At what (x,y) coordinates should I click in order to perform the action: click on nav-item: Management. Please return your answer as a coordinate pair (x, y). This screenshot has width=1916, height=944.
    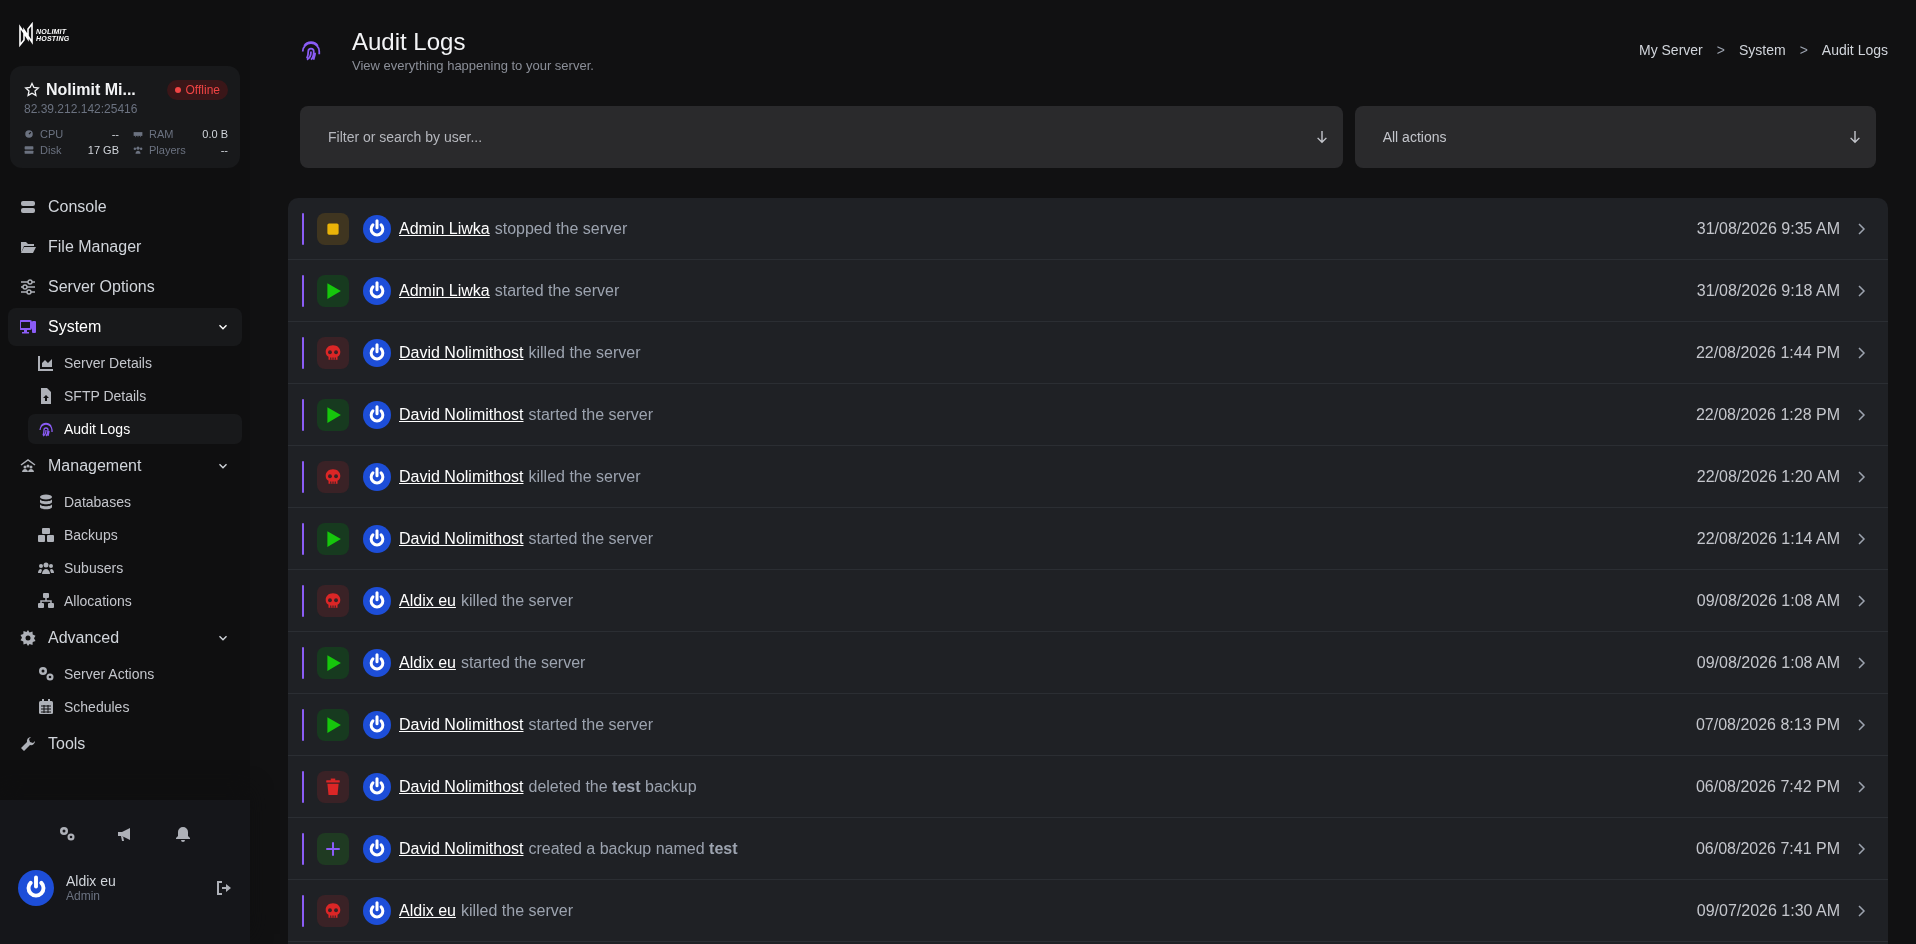
    Looking at the image, I should click on (125, 466).